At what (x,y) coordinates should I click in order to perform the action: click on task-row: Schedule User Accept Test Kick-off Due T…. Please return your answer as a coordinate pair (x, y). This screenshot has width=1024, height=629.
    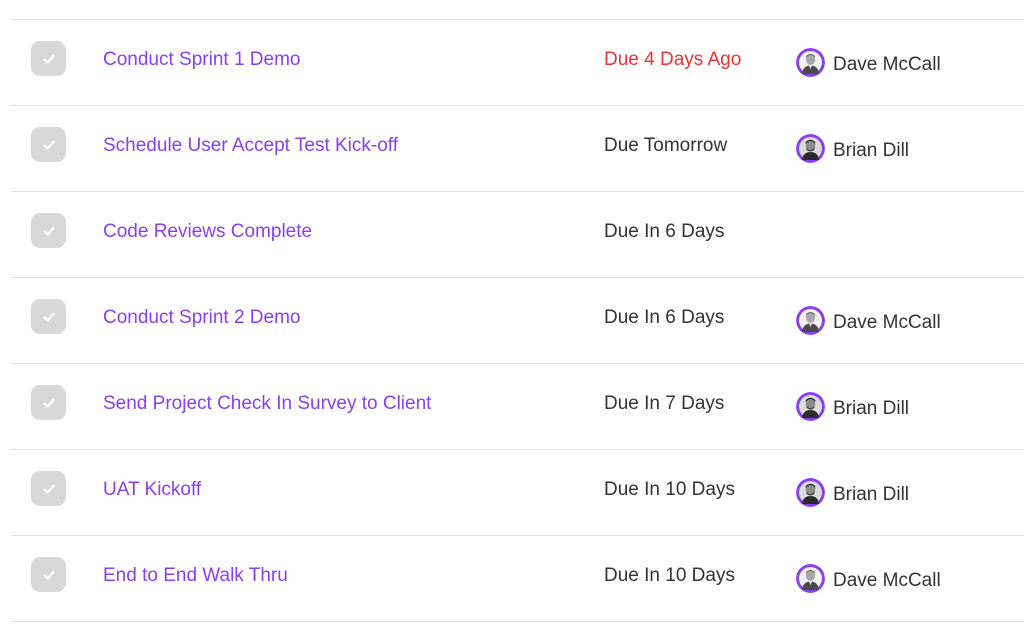
    Looking at the image, I should click on (517, 149).